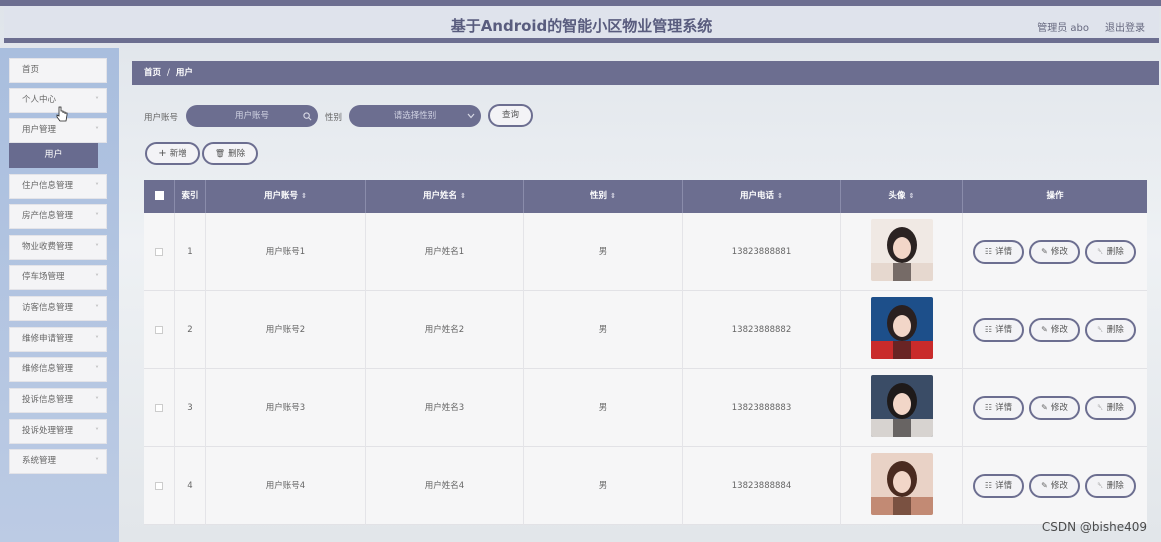  Describe the element at coordinates (902, 250) in the screenshot. I see `avatar` at that location.